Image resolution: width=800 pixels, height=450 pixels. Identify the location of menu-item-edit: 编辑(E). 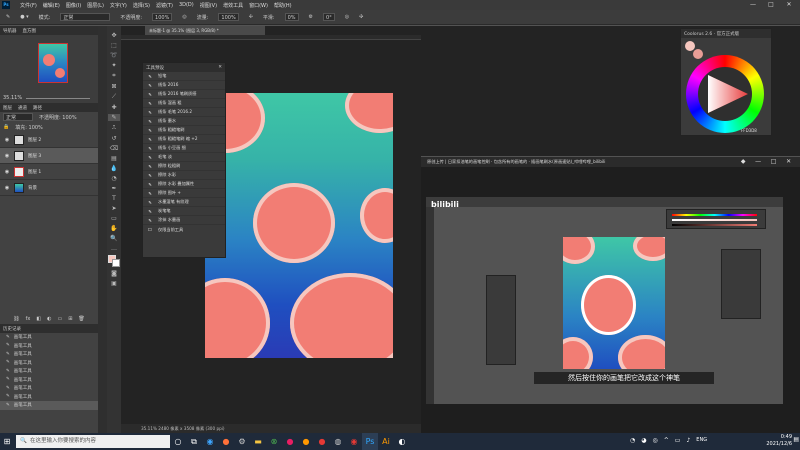
(51, 5).